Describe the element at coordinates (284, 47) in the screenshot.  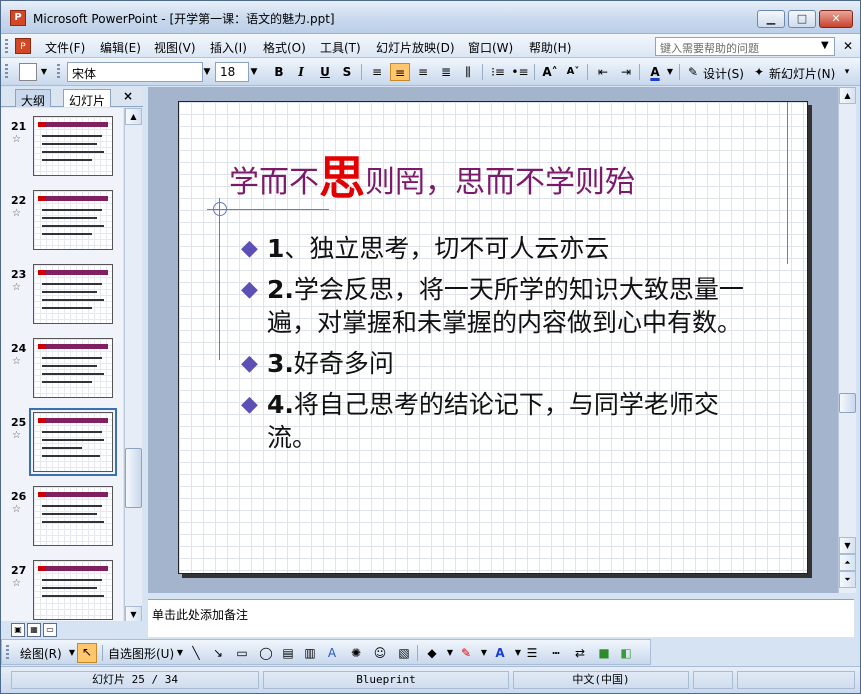
I see `menu-format: 格式(O)` at that location.